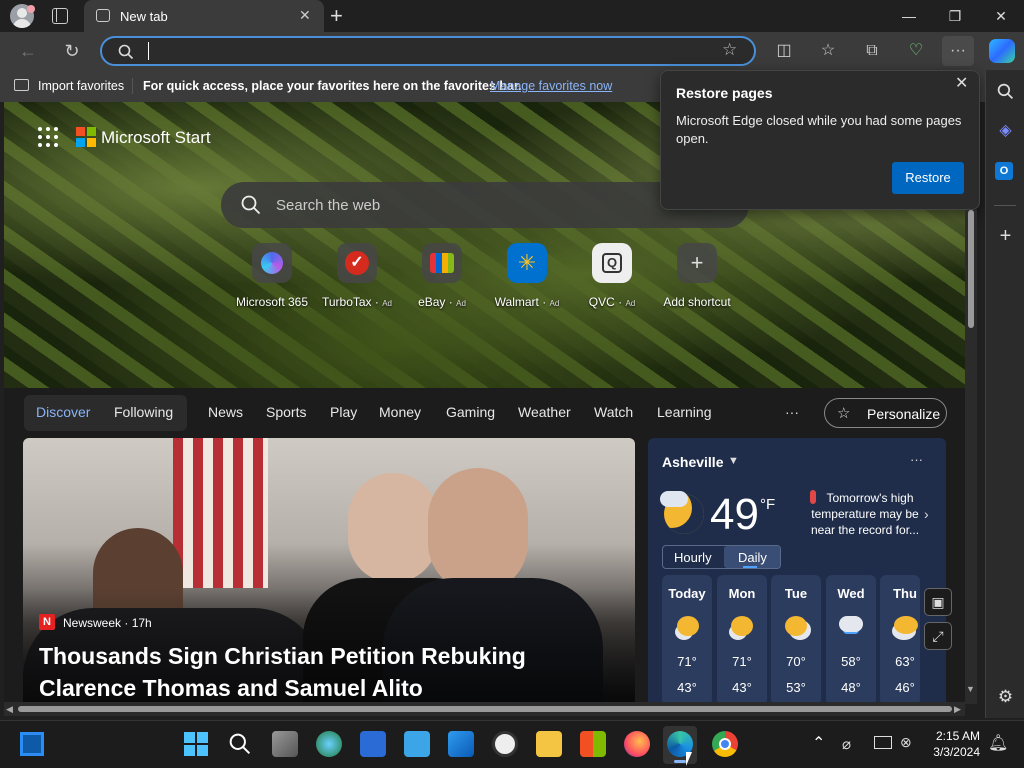  I want to click on temp-unit: °F, so click(768, 504).